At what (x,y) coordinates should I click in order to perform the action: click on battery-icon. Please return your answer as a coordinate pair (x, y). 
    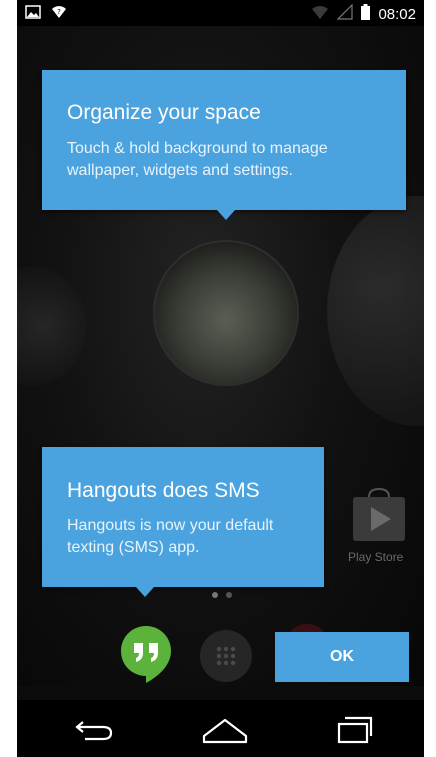
    Looking at the image, I should click on (366, 14).